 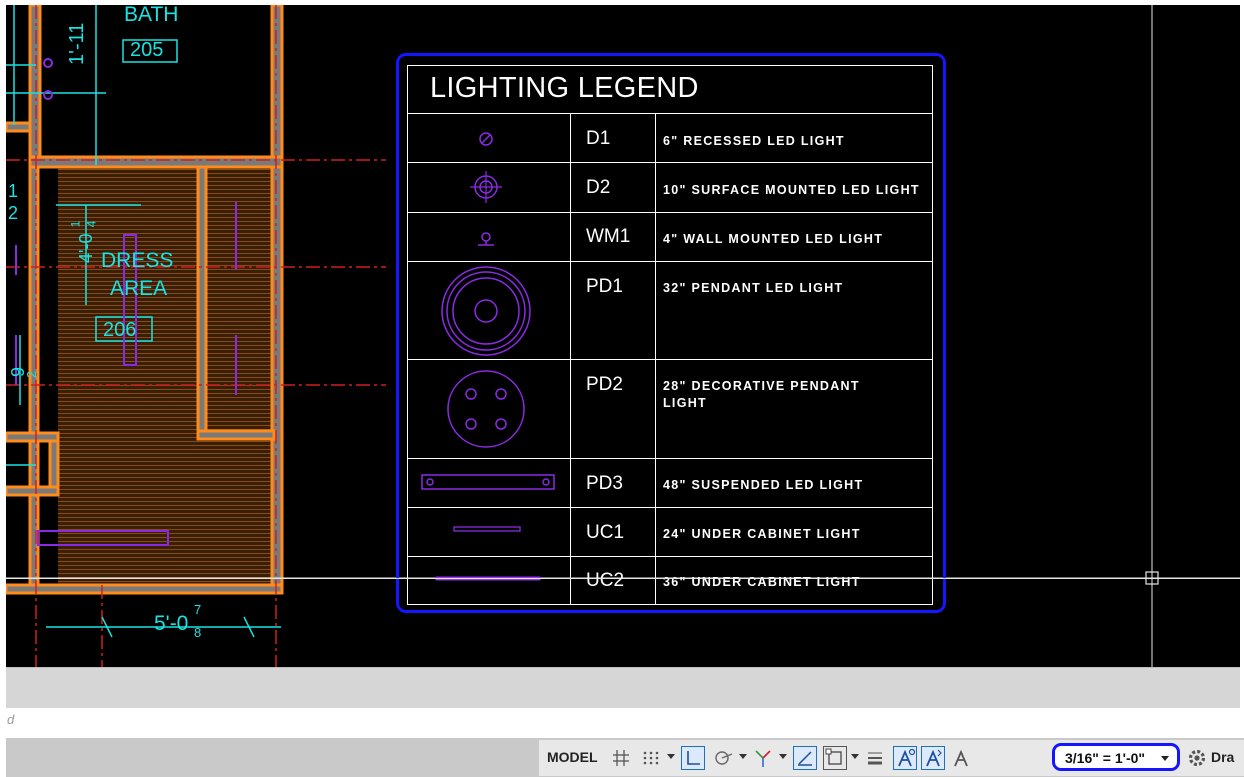 I want to click on legend-code-pd2: PD2, so click(x=604, y=384).